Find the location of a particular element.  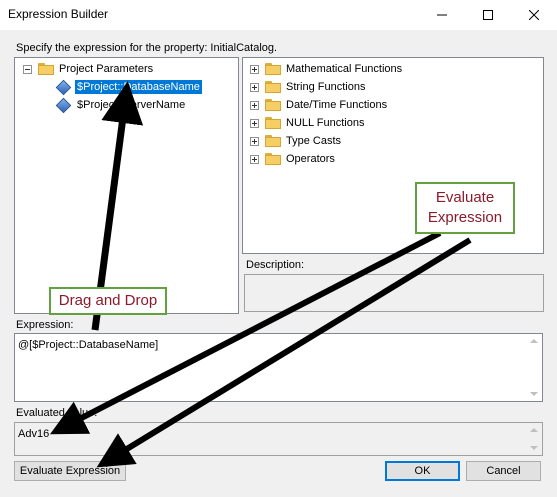

evaluate-callout-line2: Expression is located at coordinates (465, 217).